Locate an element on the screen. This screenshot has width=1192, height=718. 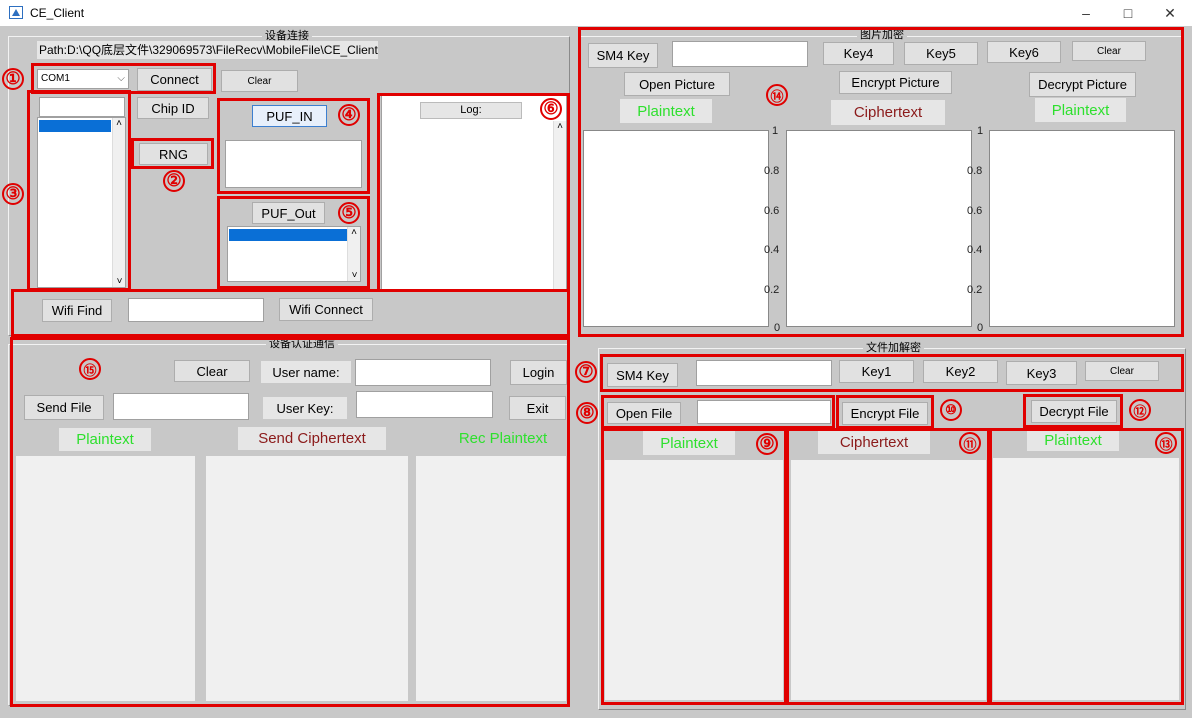
file-decrypted-pane is located at coordinates (1086, 579).